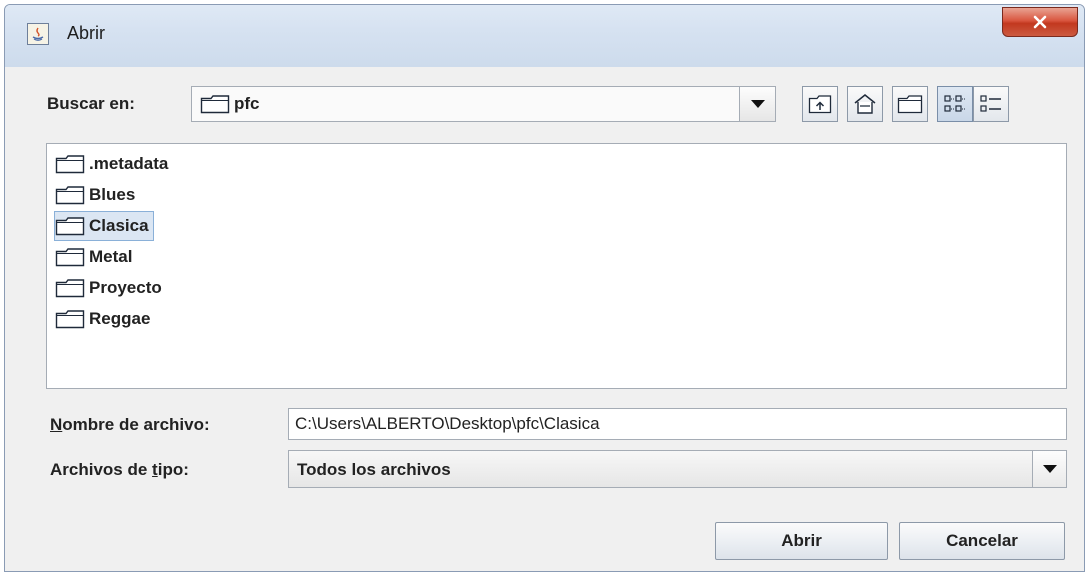 The width and height of the screenshot is (1091, 574). I want to click on file-type-combo: Todos los archivos, so click(677, 469).